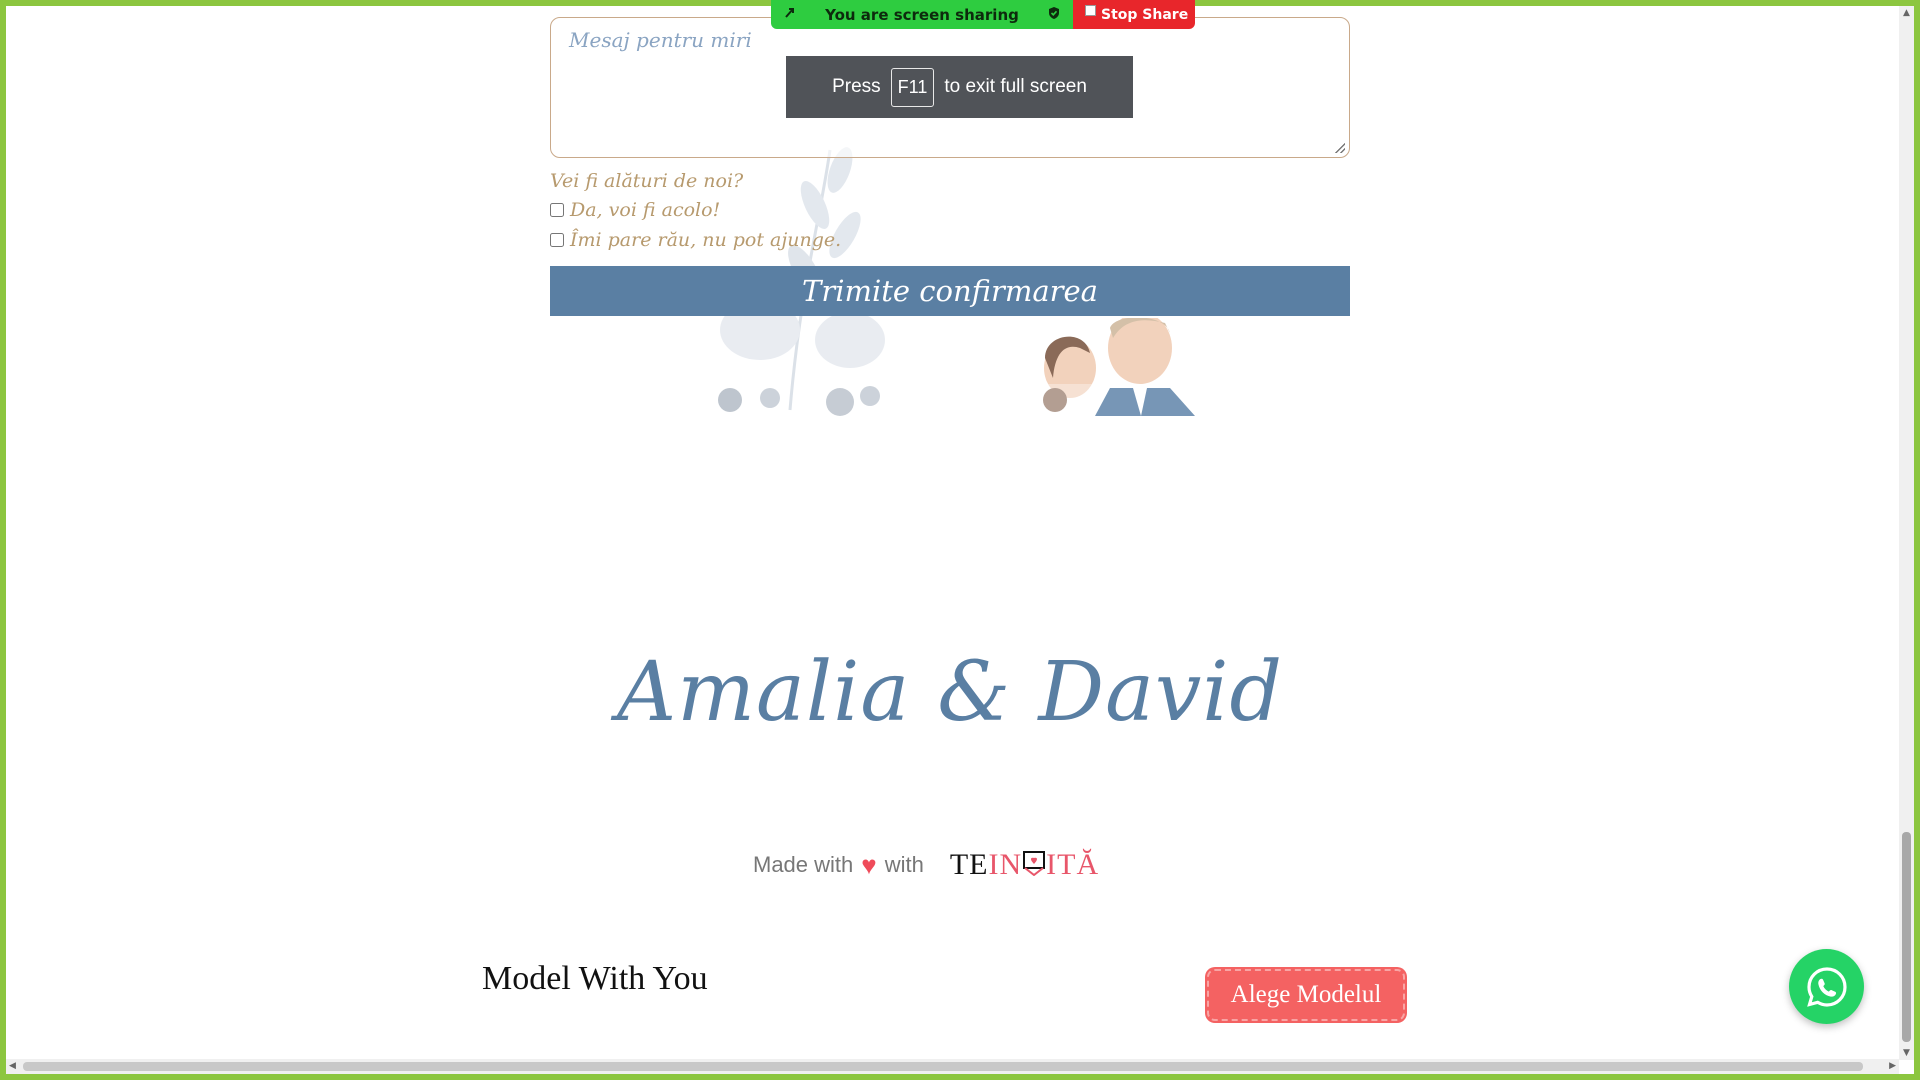  What do you see at coordinates (1906, 533) in the screenshot?
I see `vertical-scrollbar: ▲ ▼` at bounding box center [1906, 533].